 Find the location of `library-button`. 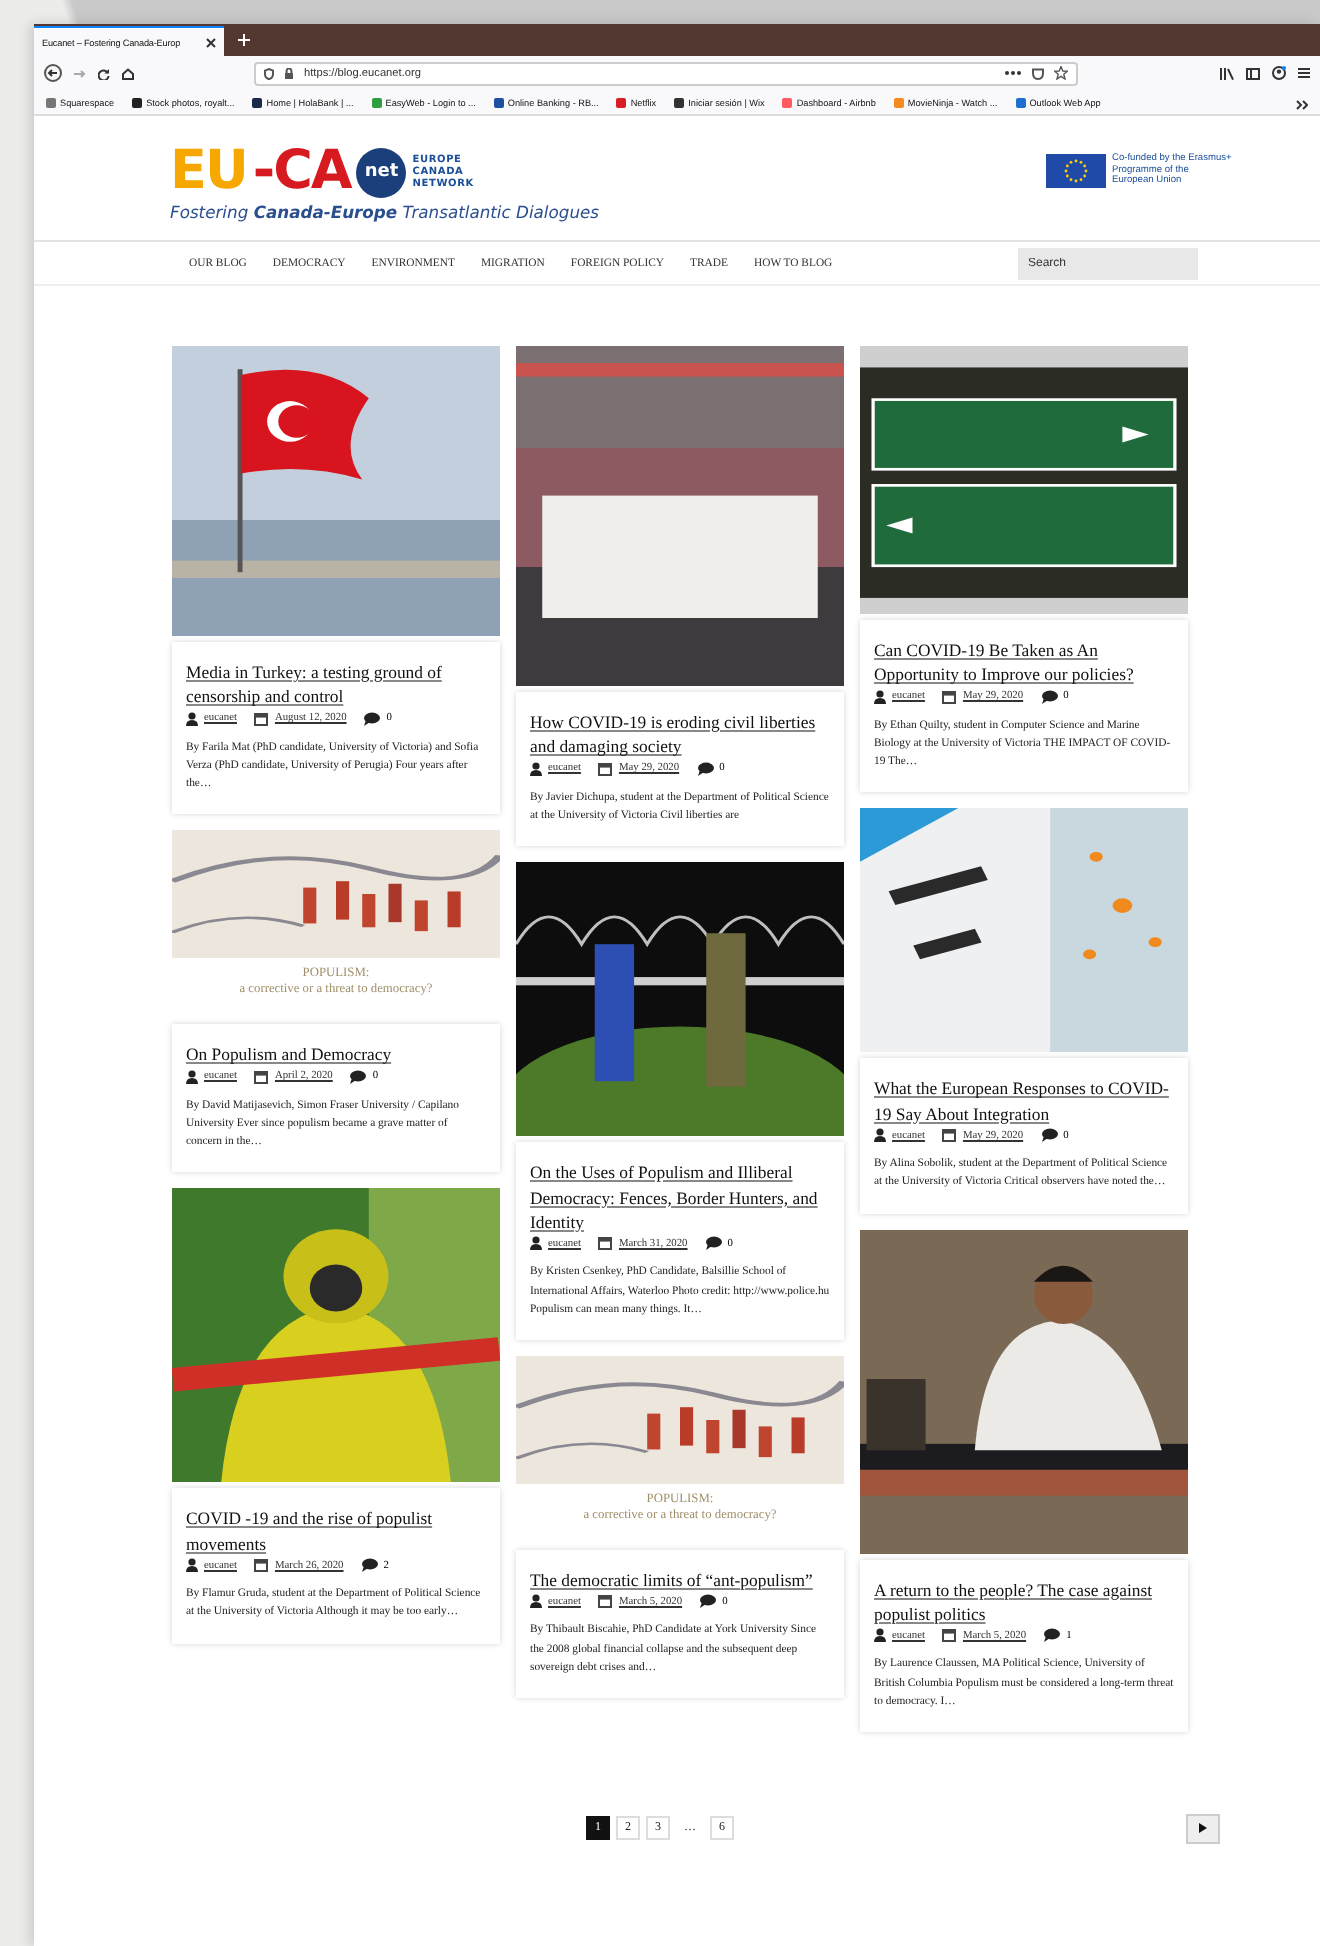

library-button is located at coordinates (1227, 73).